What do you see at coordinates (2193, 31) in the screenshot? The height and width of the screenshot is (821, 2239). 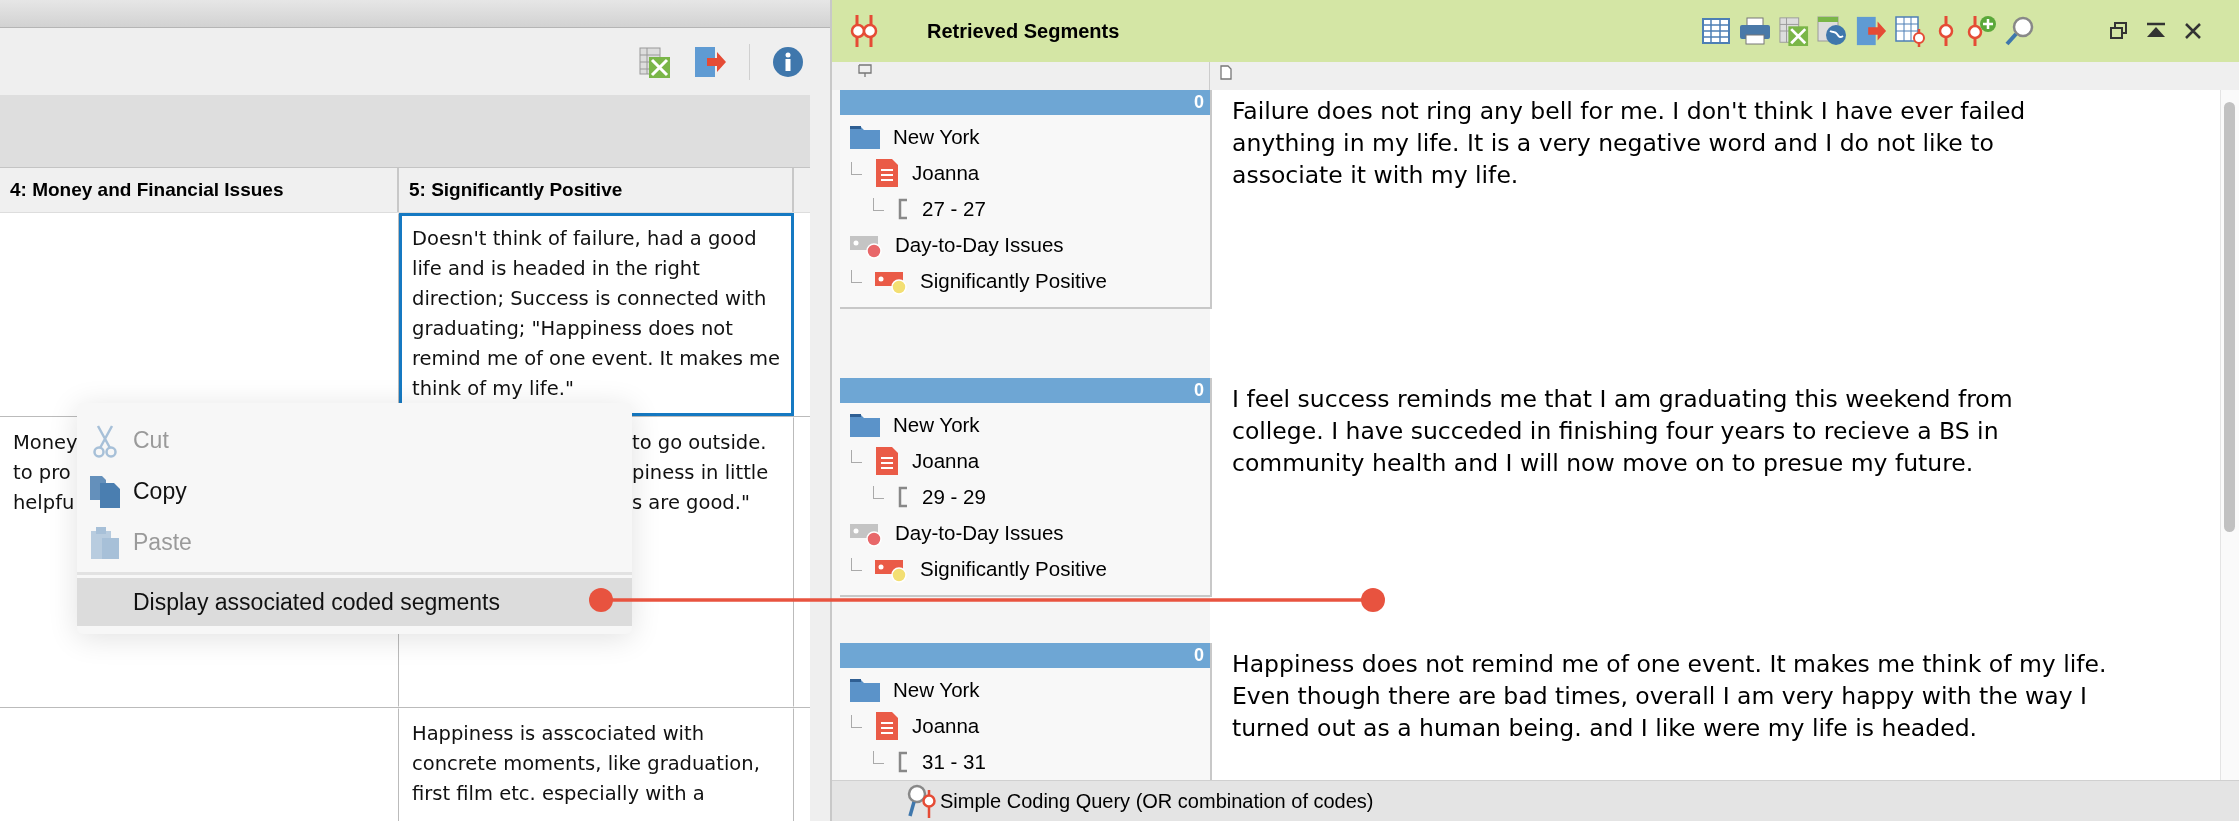 I see `close-icon` at bounding box center [2193, 31].